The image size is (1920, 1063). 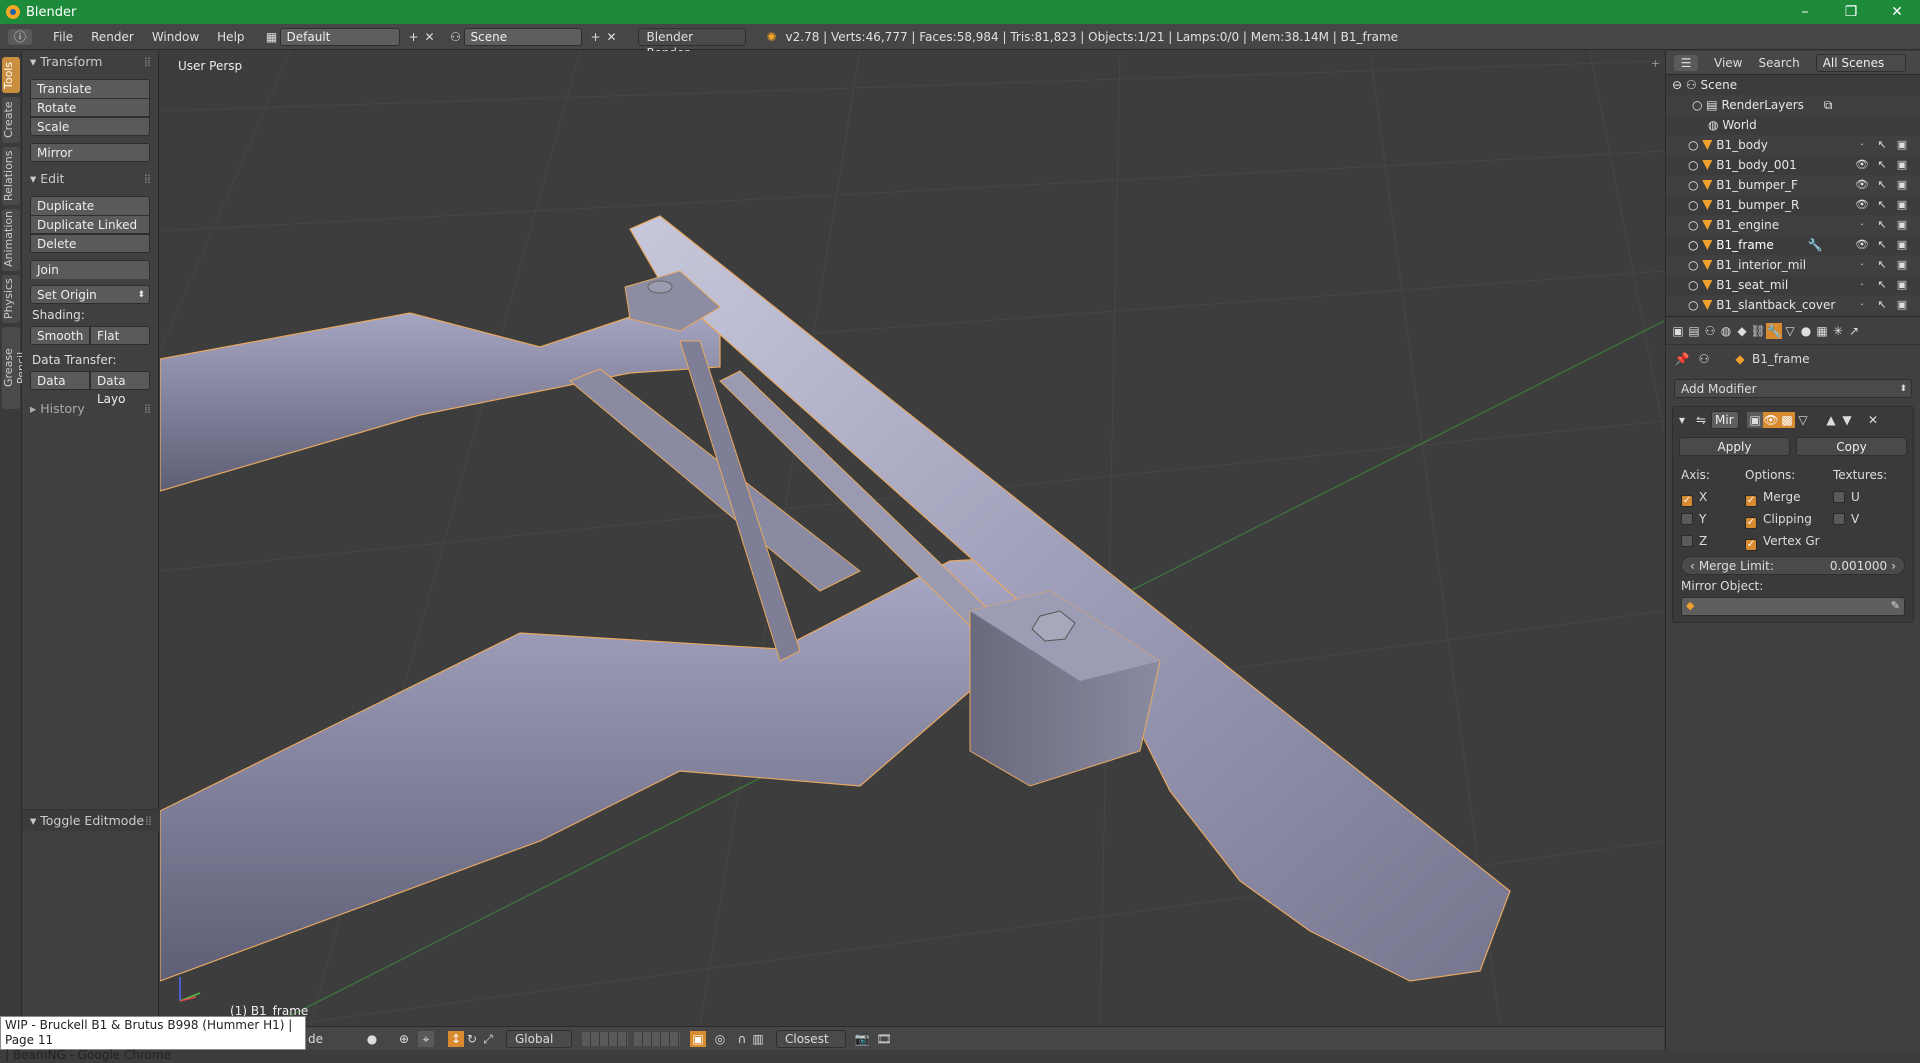 What do you see at coordinates (230, 37) in the screenshot?
I see `menu-help: Help` at bounding box center [230, 37].